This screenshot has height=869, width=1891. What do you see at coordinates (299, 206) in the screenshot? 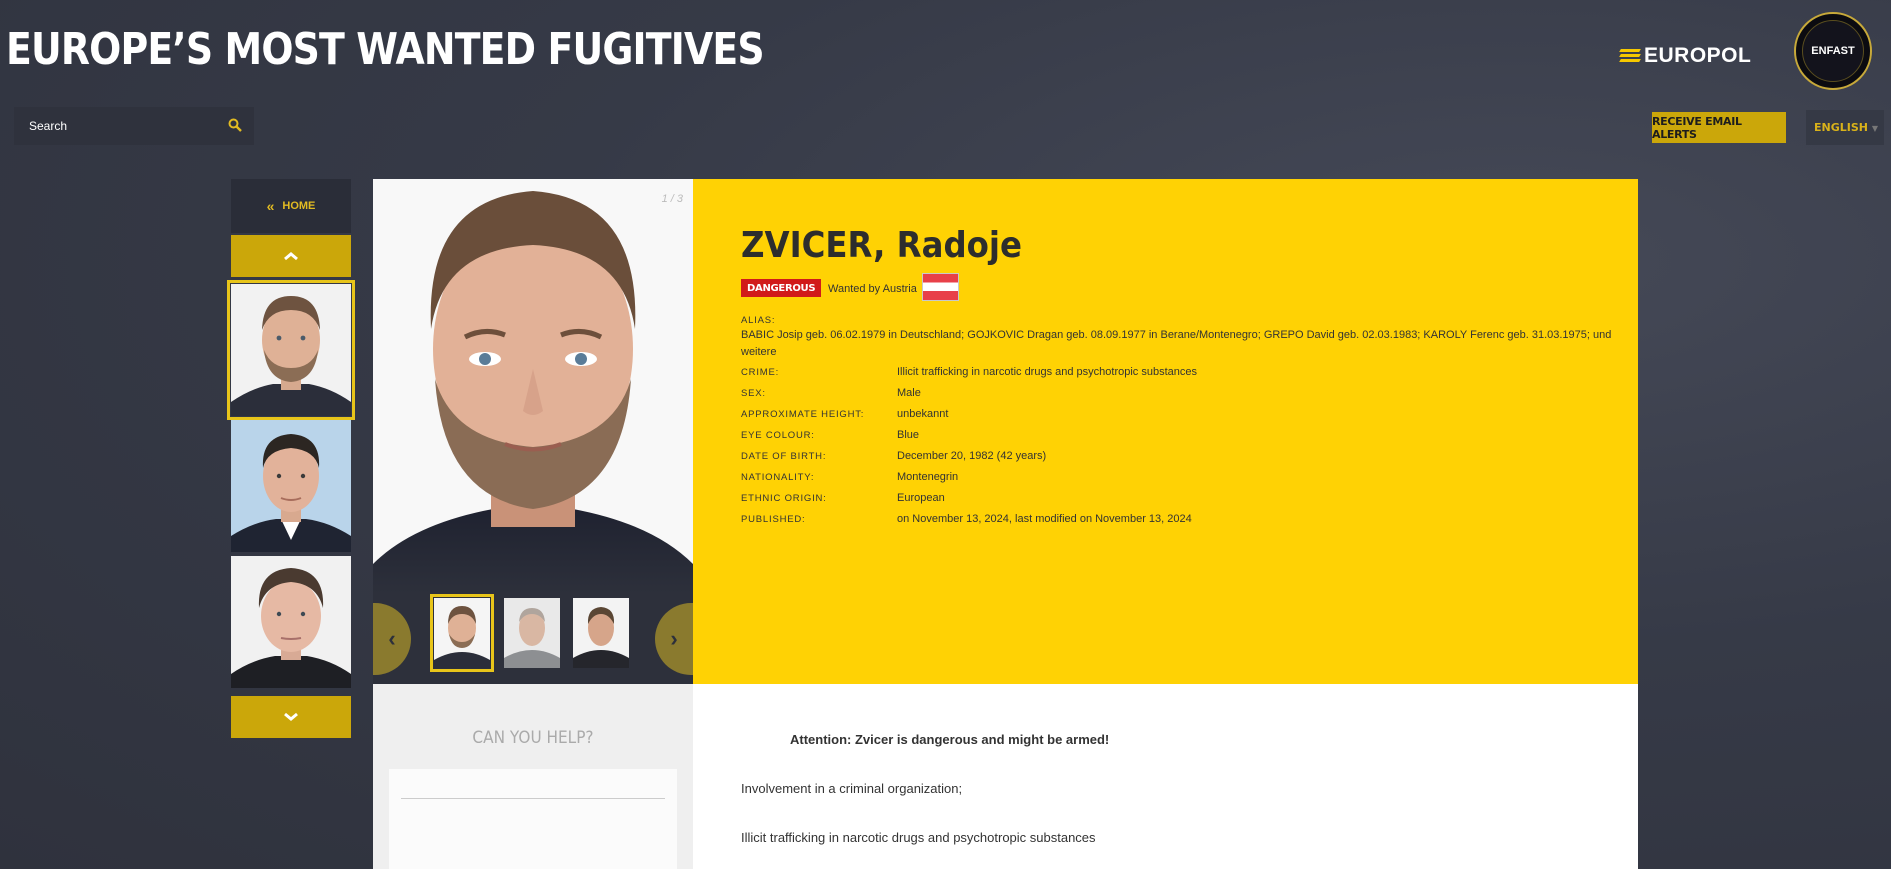
I see `home-label: HOME` at bounding box center [299, 206].